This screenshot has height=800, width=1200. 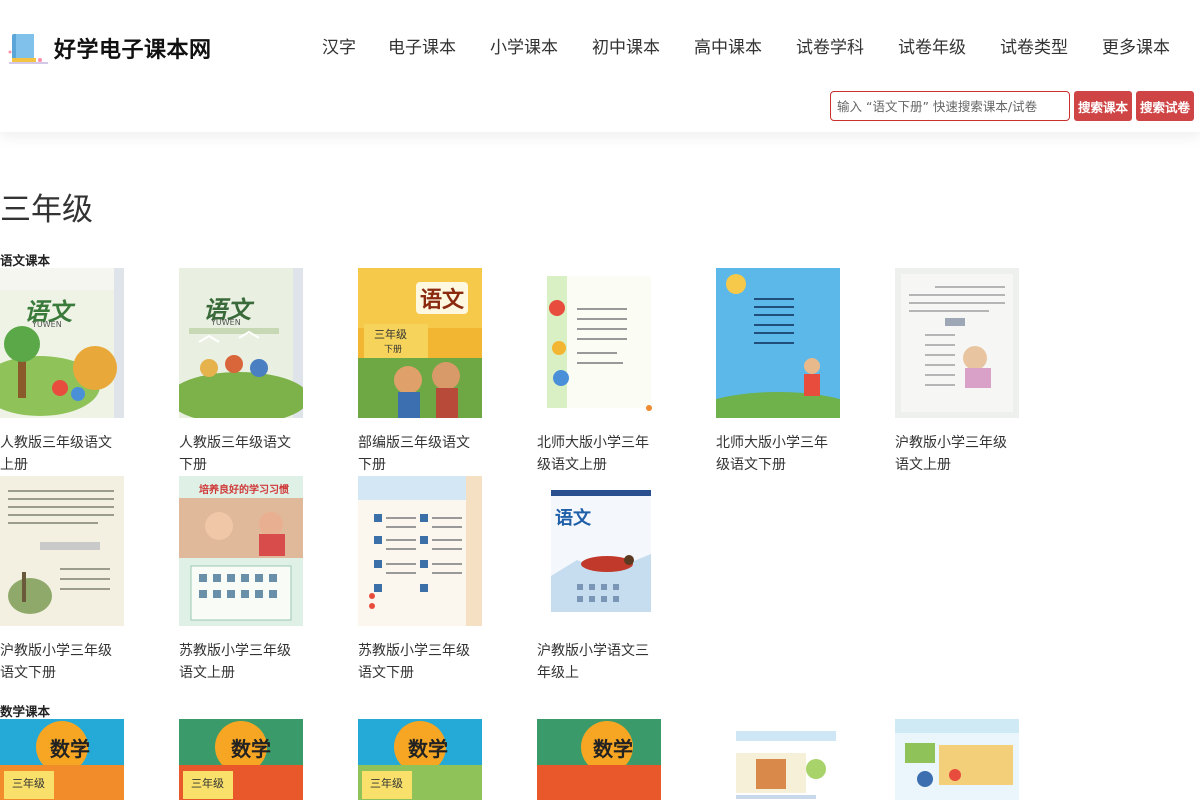 What do you see at coordinates (593, 651) in the screenshot?
I see `title-line: 沪教版小学语文三` at bounding box center [593, 651].